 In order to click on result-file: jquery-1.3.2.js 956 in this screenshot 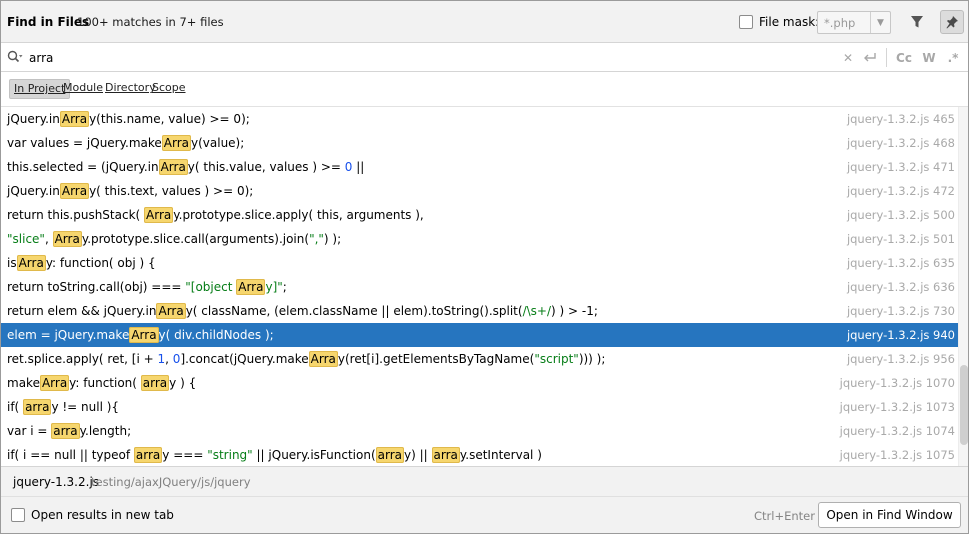, I will do `click(900, 359)`.